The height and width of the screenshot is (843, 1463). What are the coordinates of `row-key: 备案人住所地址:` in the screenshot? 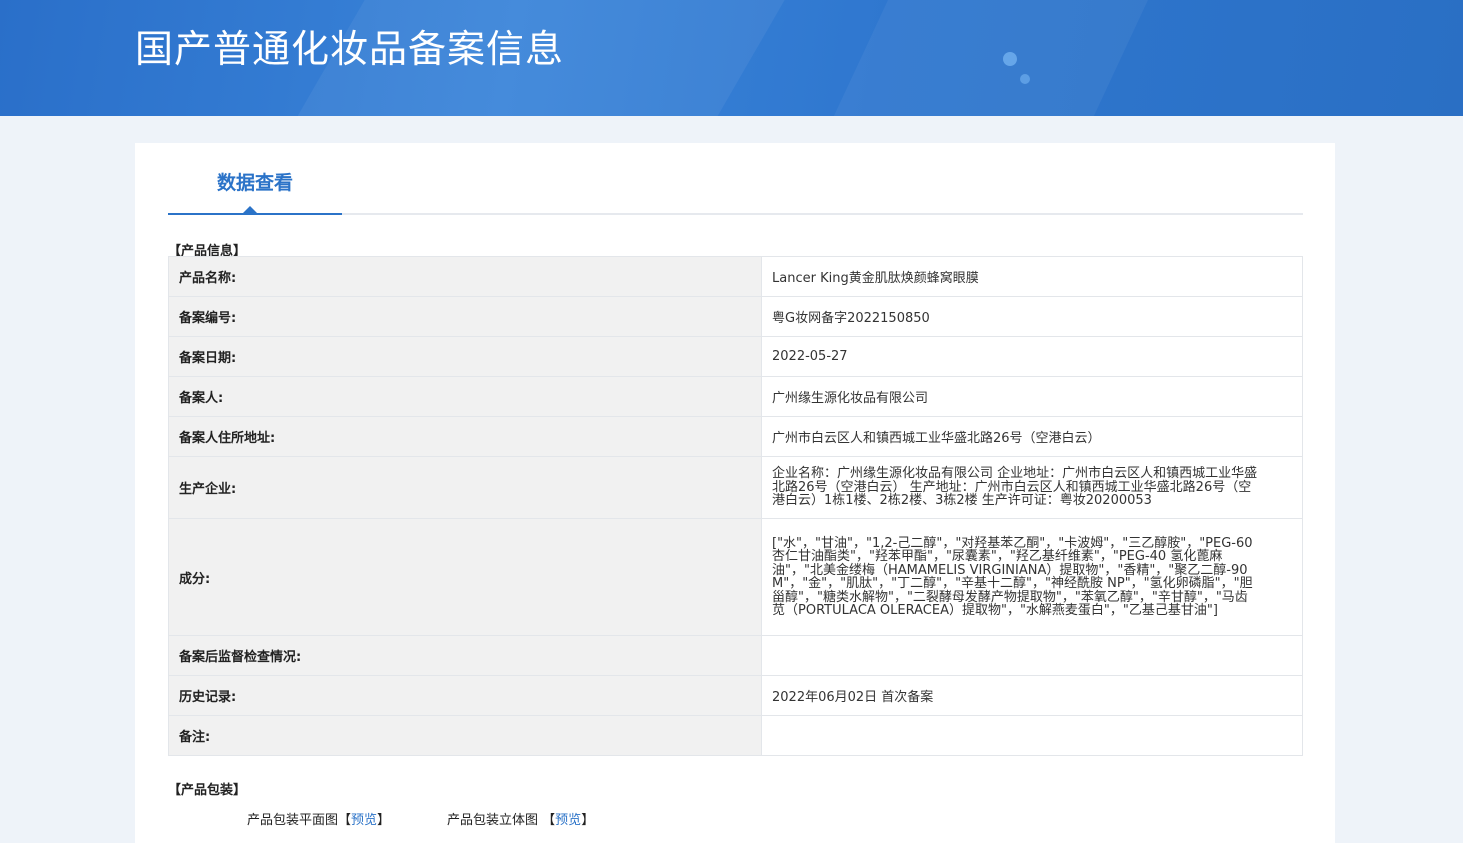 It's located at (465, 436).